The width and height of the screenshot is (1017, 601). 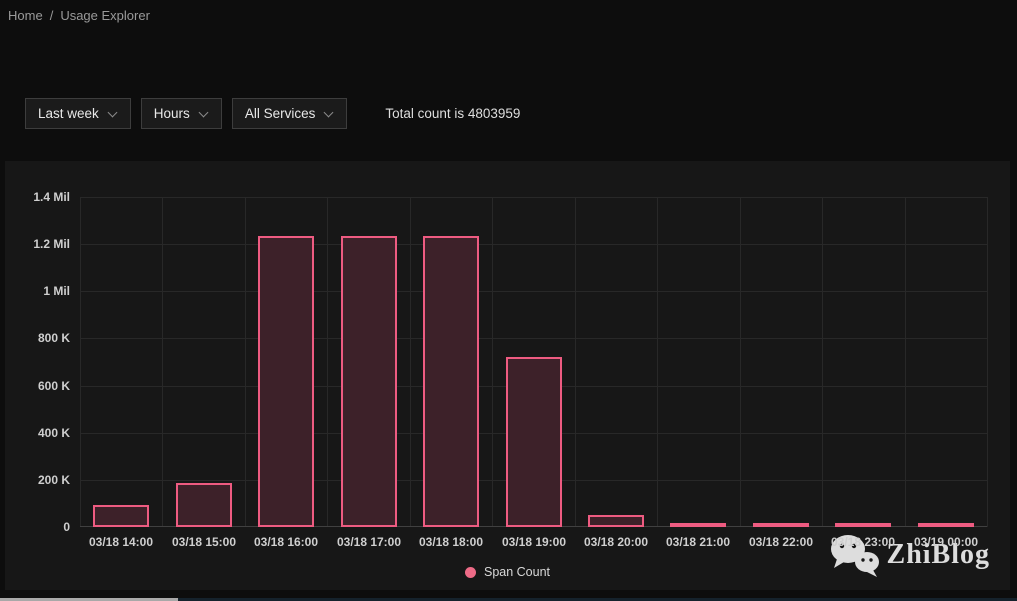 I want to click on legend-dot, so click(x=470, y=572).